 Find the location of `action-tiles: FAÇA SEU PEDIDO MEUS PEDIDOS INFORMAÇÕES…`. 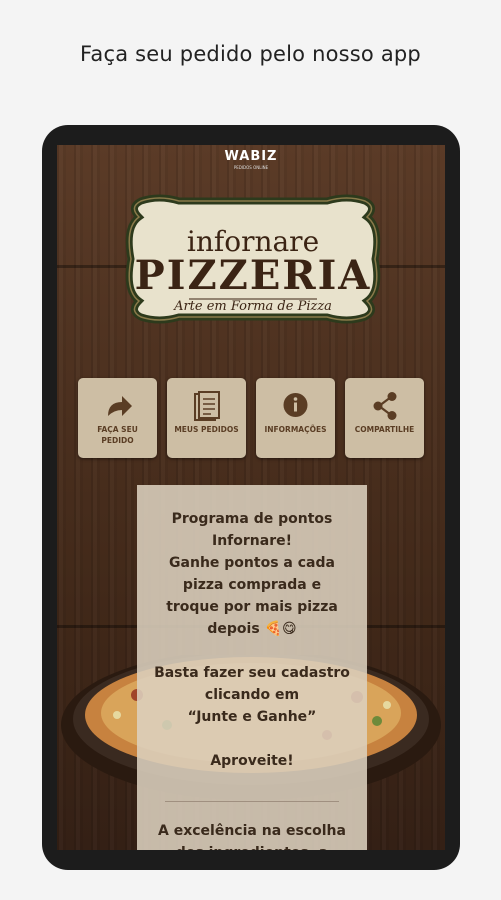

action-tiles: FAÇA SEU PEDIDO MEUS PEDIDOS INFORMAÇÕES… is located at coordinates (253, 418).